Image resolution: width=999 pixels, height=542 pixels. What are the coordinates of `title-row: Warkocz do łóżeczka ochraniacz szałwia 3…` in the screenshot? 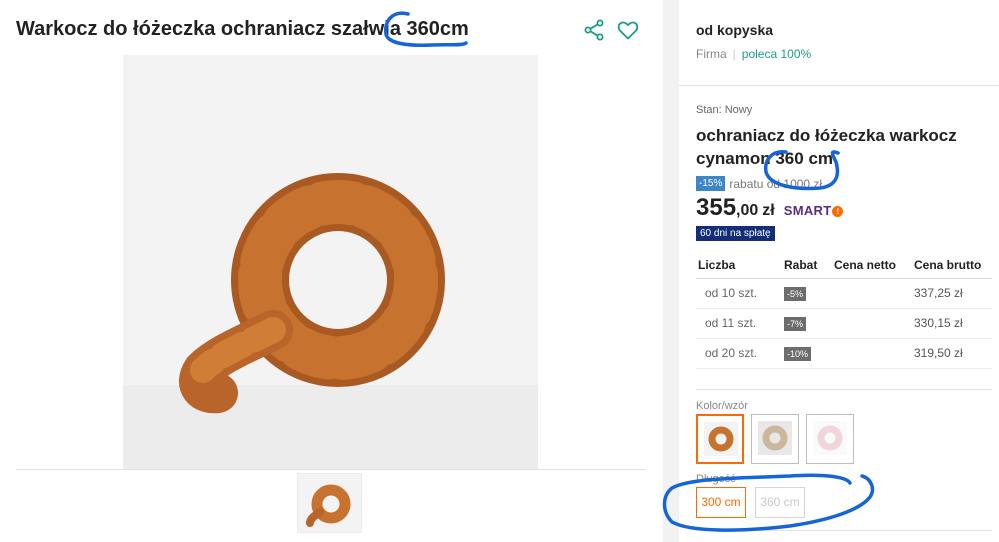 It's located at (331, 31).